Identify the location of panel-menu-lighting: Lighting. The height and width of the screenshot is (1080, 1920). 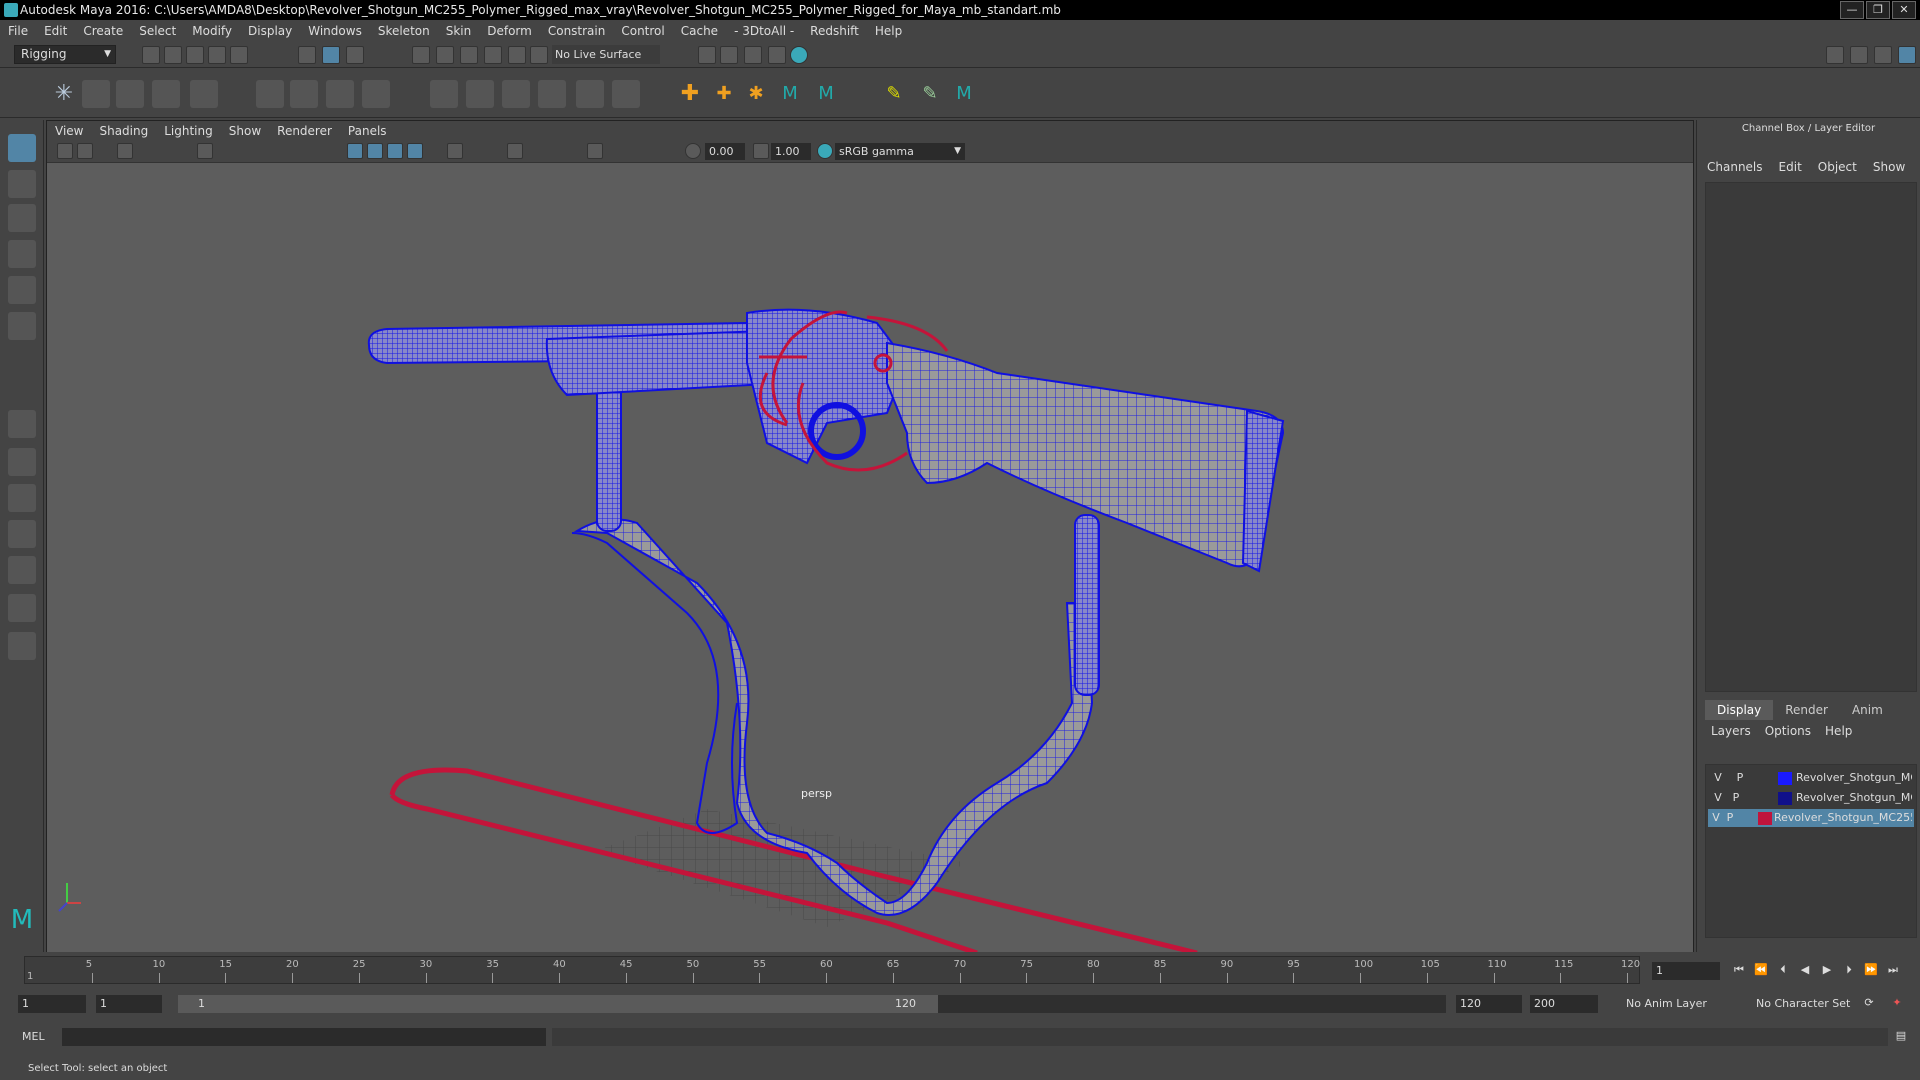
(188, 131).